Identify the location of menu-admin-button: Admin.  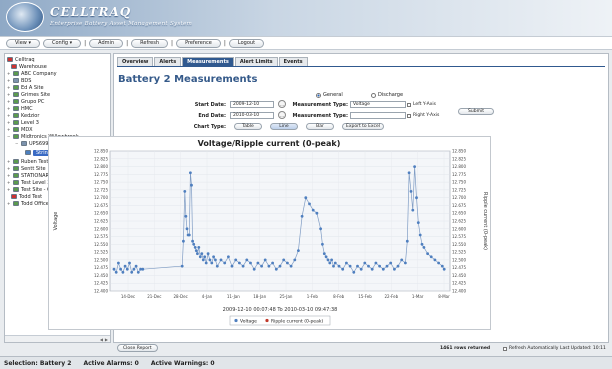
(106, 43).